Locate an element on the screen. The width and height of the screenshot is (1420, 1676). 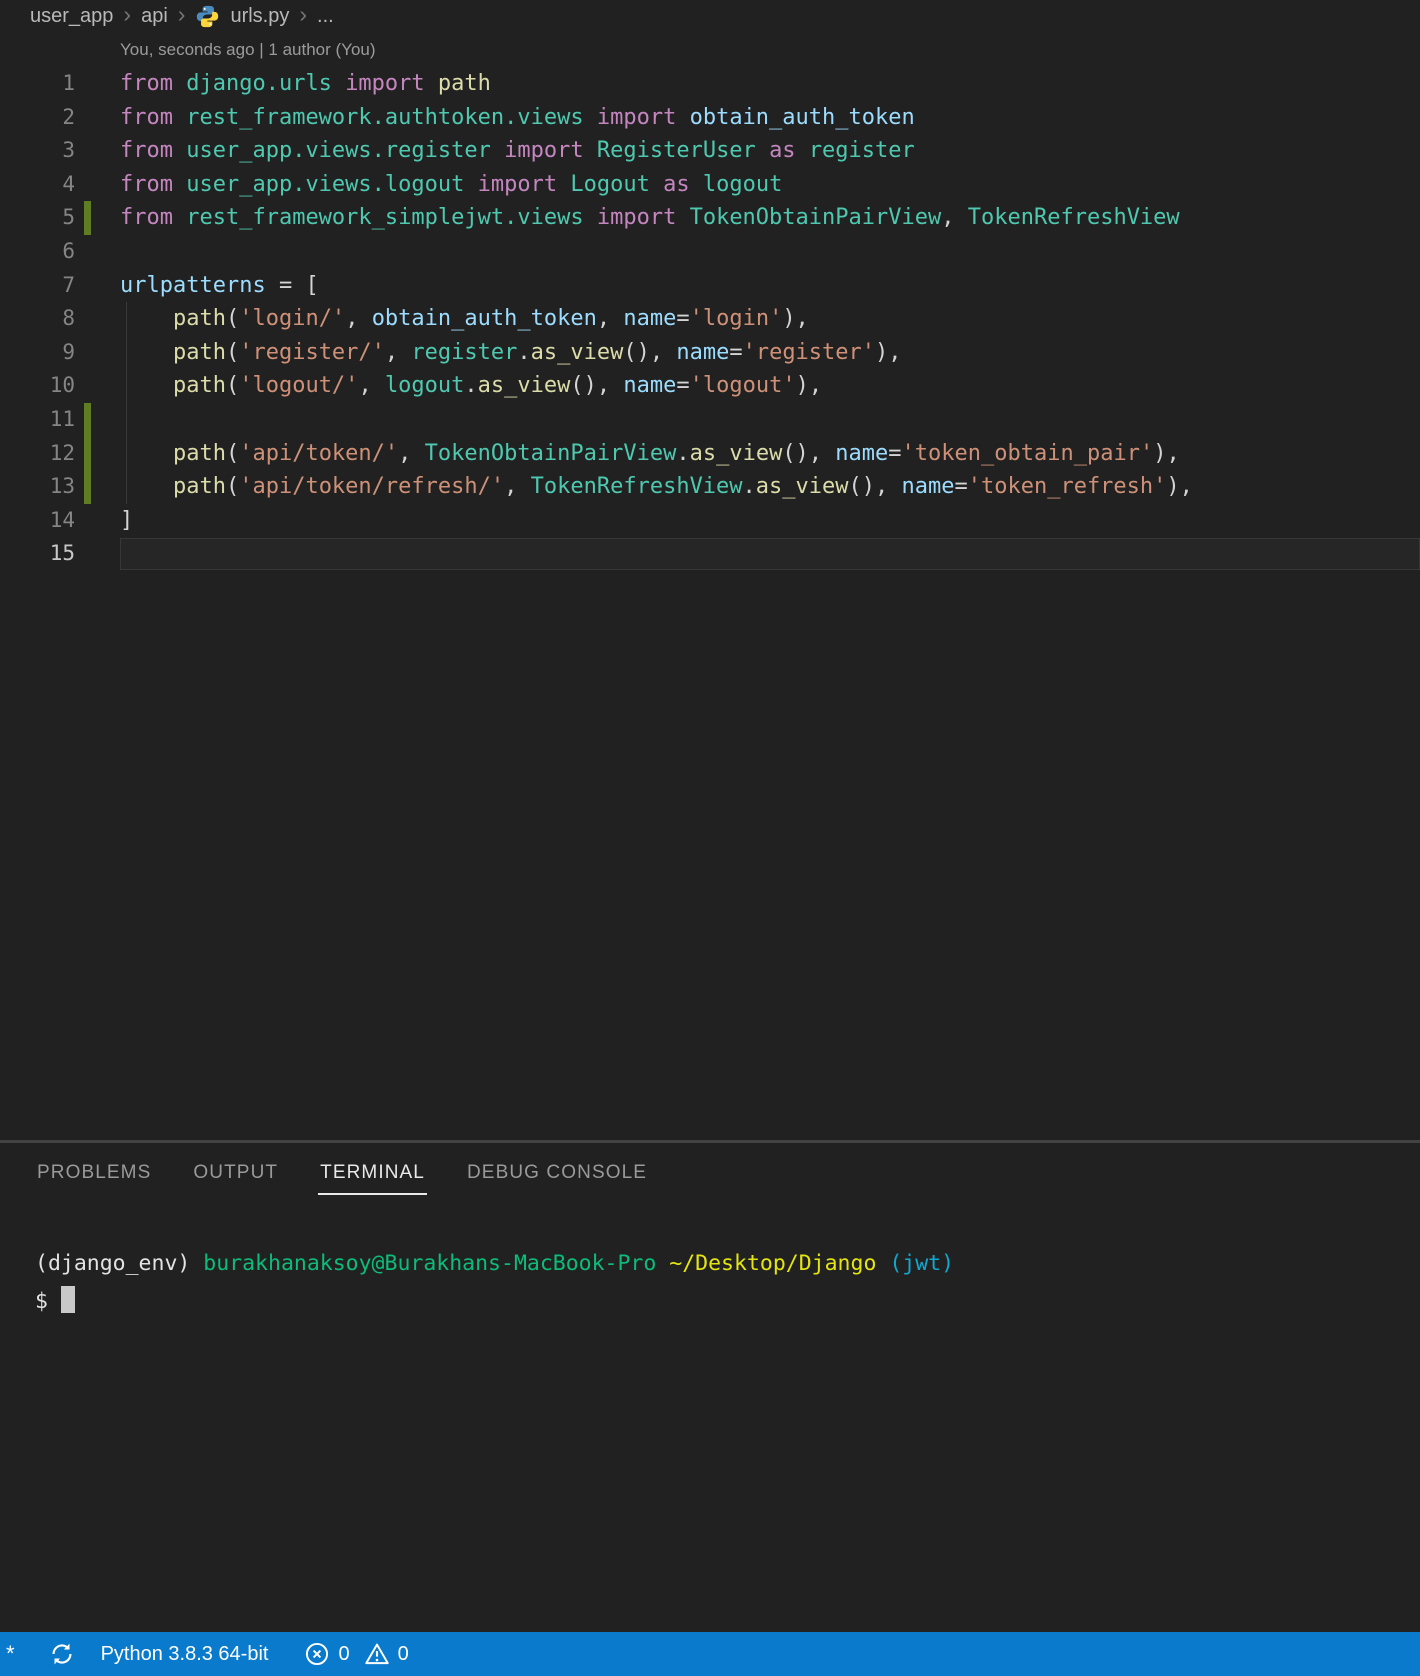
error-icon is located at coordinates (317, 1654).